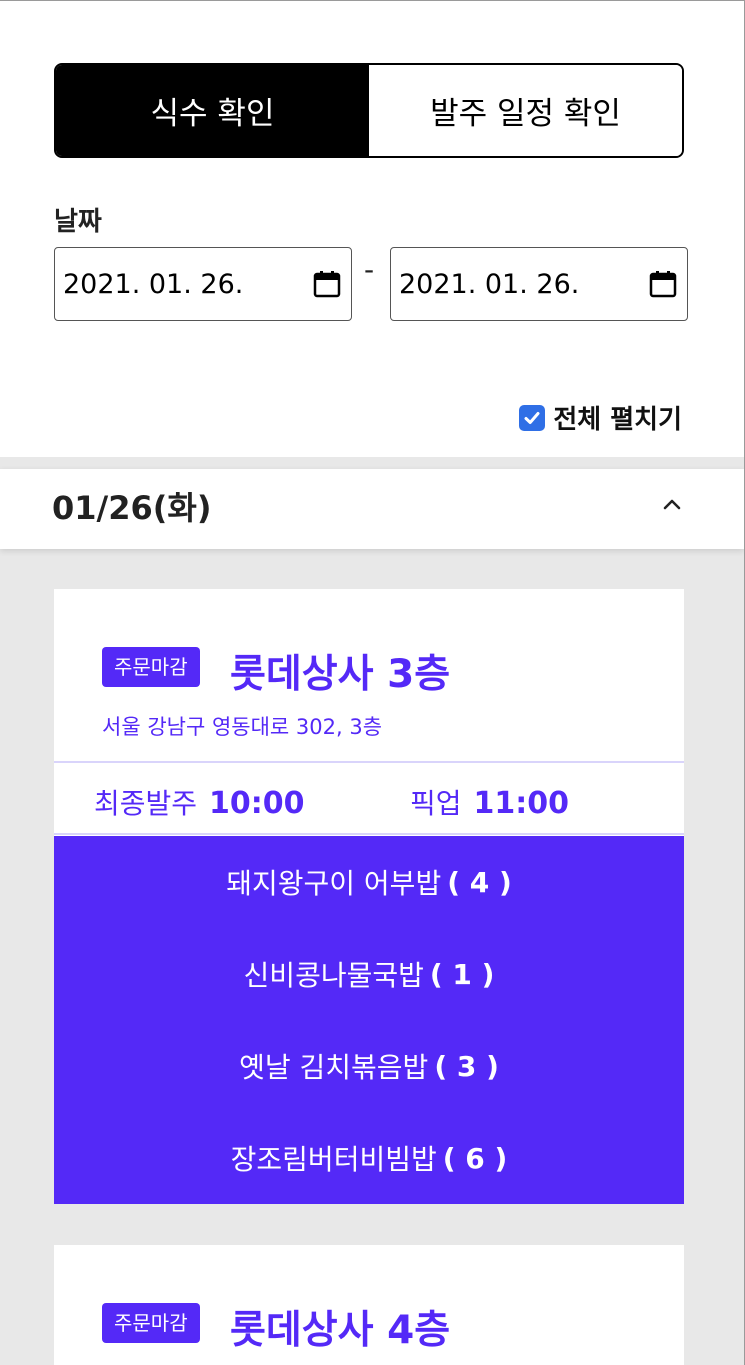  I want to click on menu-item: 장조림버터비빔밥 ( 6 ), so click(369, 1158).